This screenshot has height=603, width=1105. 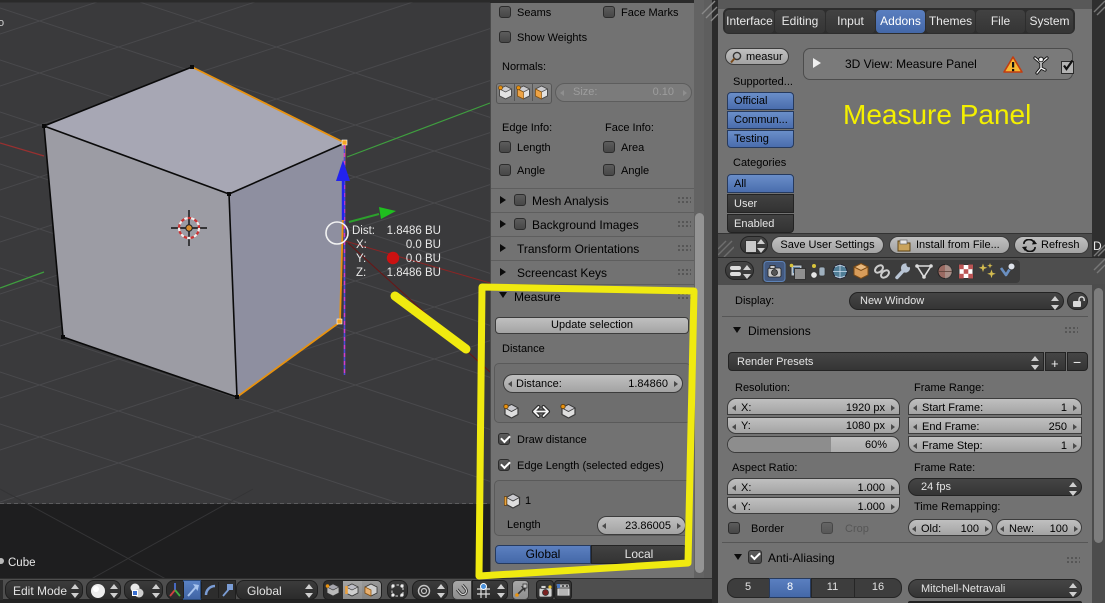 I want to click on svg-text: Y:, so click(x=361, y=259).